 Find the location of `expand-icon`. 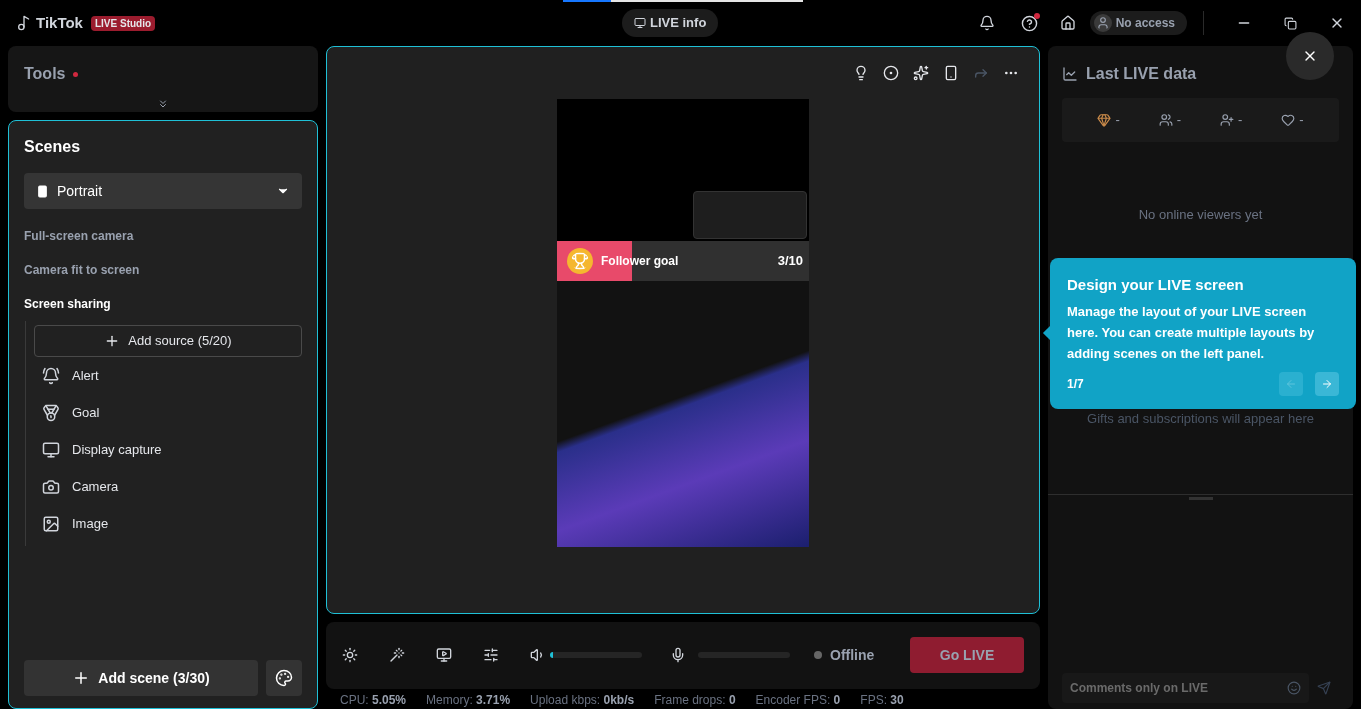

expand-icon is located at coordinates (163, 104).